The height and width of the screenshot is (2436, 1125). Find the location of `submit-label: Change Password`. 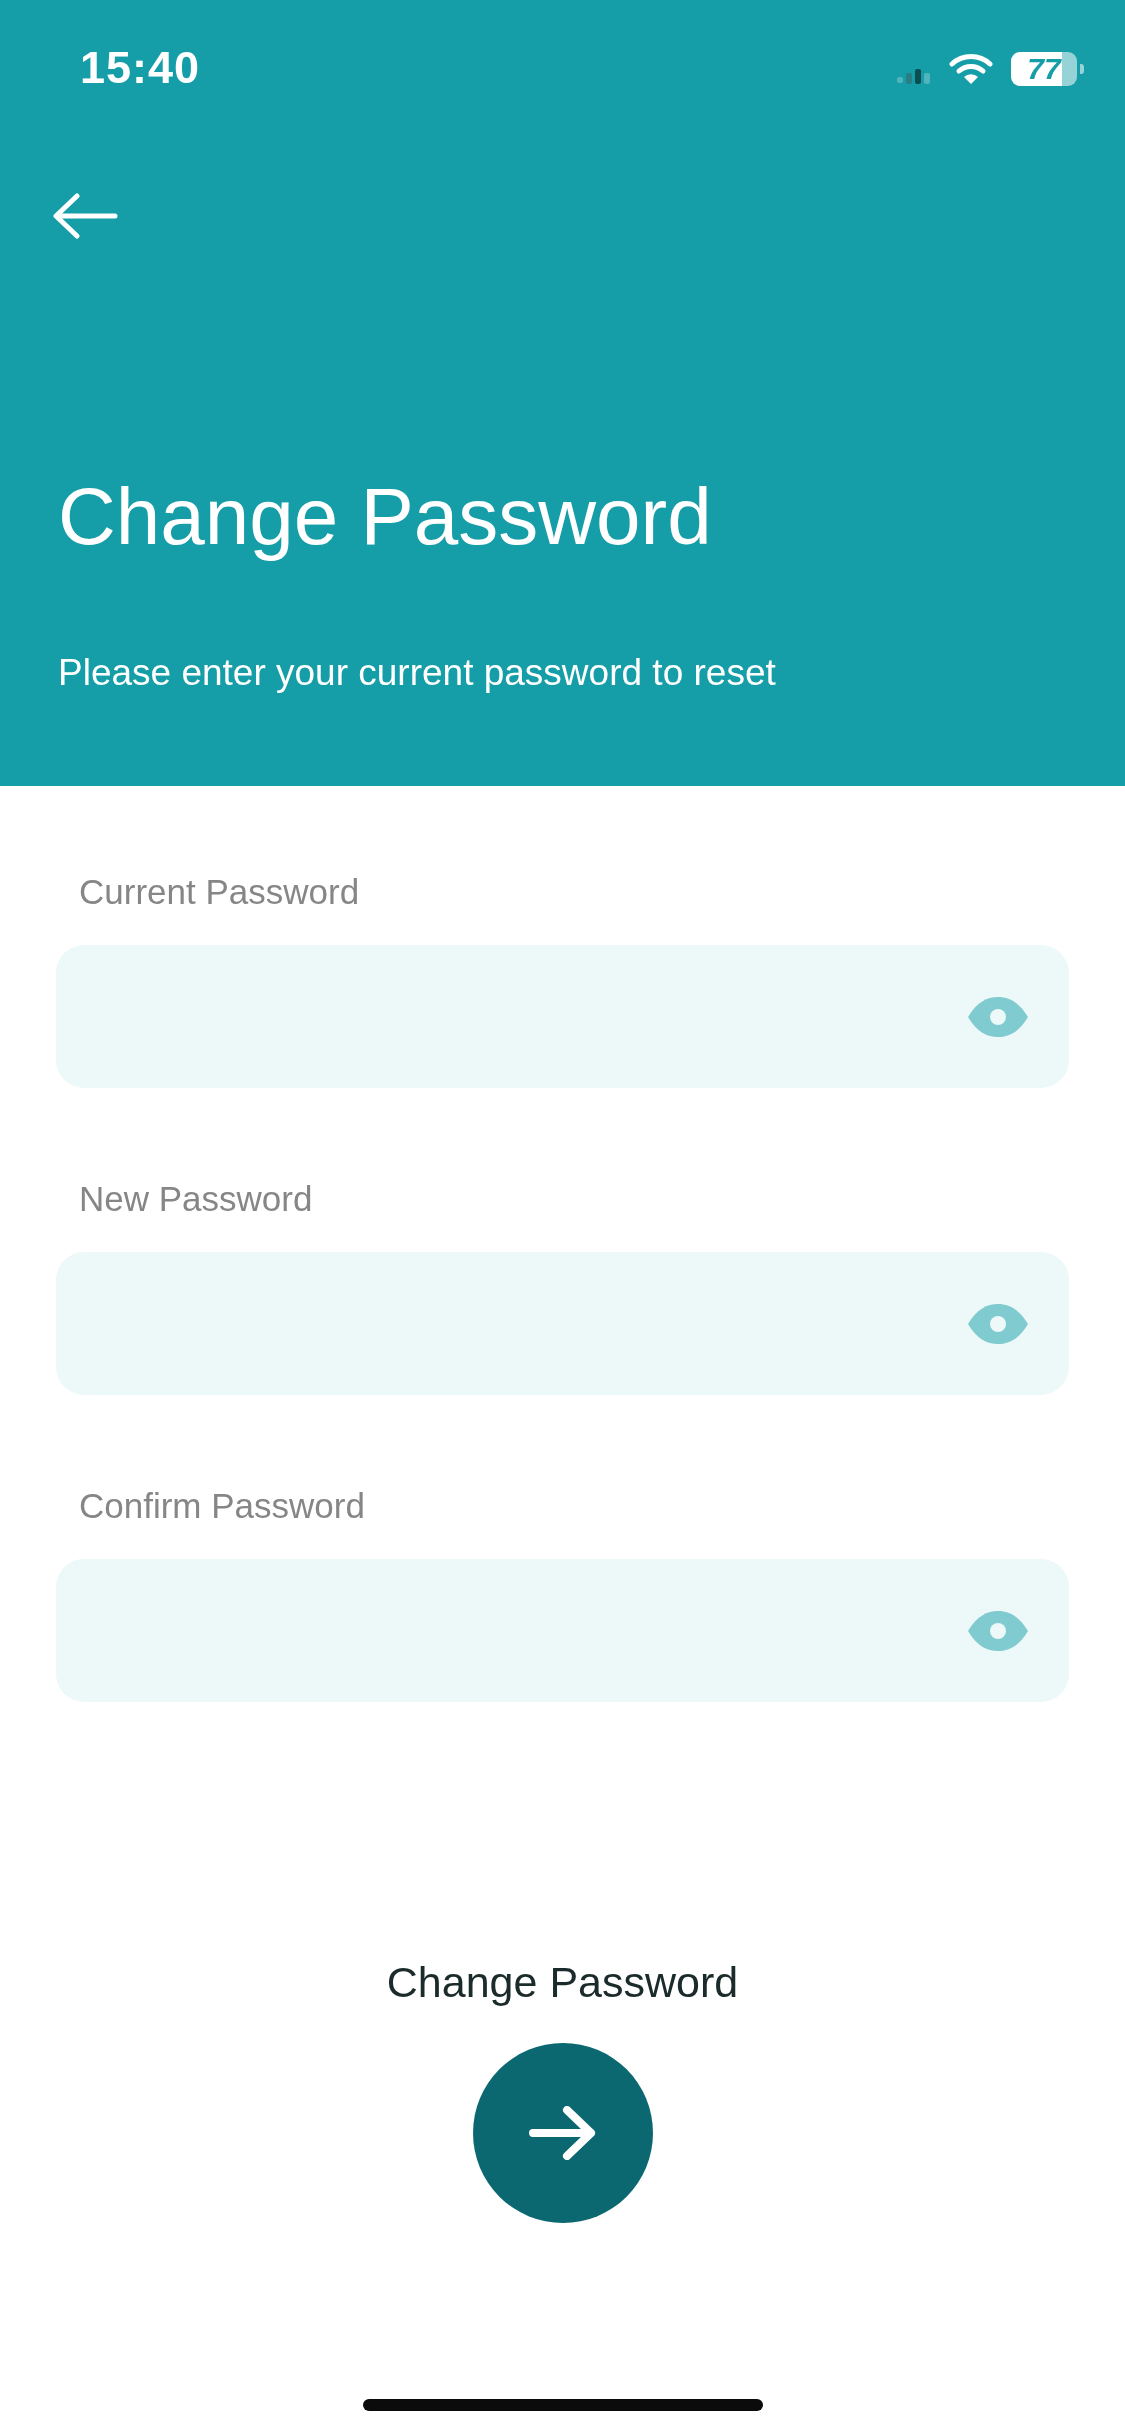

submit-label: Change Password is located at coordinates (562, 1982).